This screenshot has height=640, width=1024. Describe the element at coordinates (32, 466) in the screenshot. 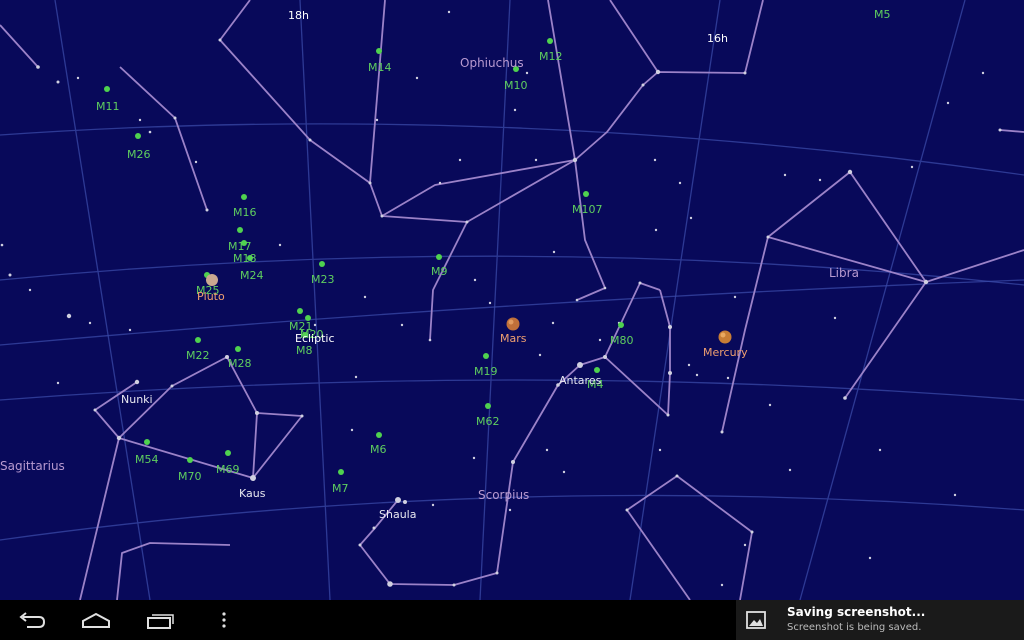

I see `constellation-sagittarius: Sagittarius` at that location.